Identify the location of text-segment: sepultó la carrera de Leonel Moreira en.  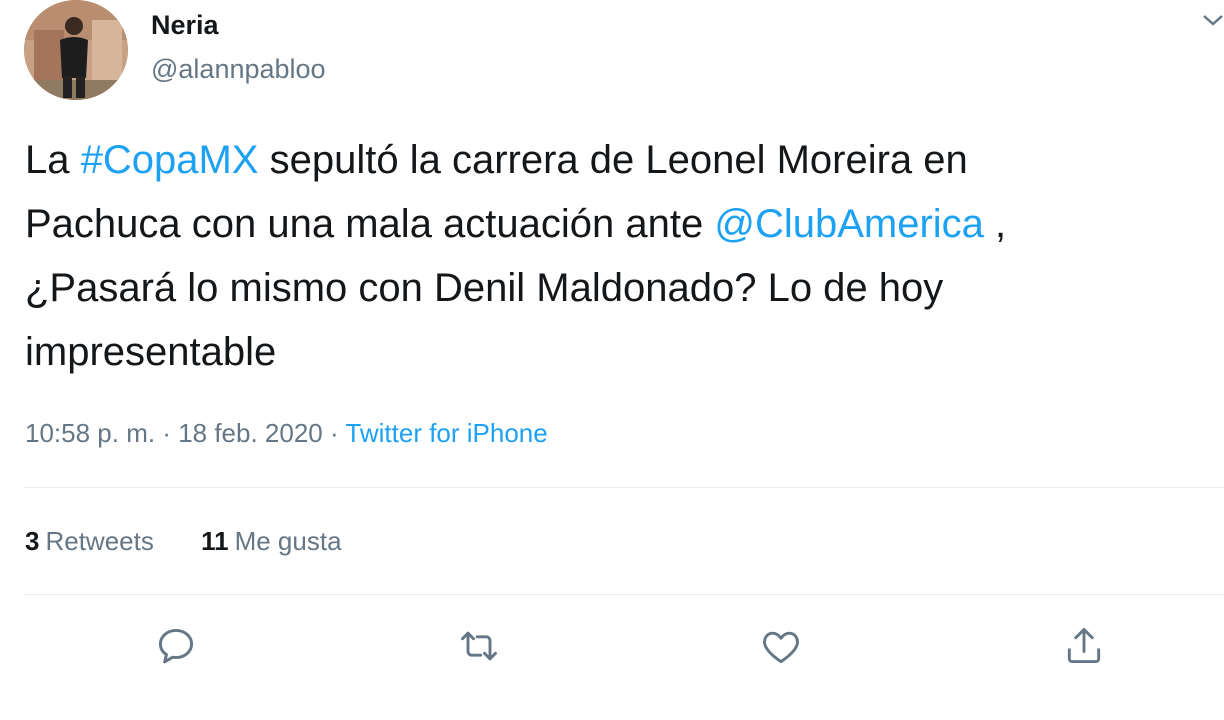
(613, 160).